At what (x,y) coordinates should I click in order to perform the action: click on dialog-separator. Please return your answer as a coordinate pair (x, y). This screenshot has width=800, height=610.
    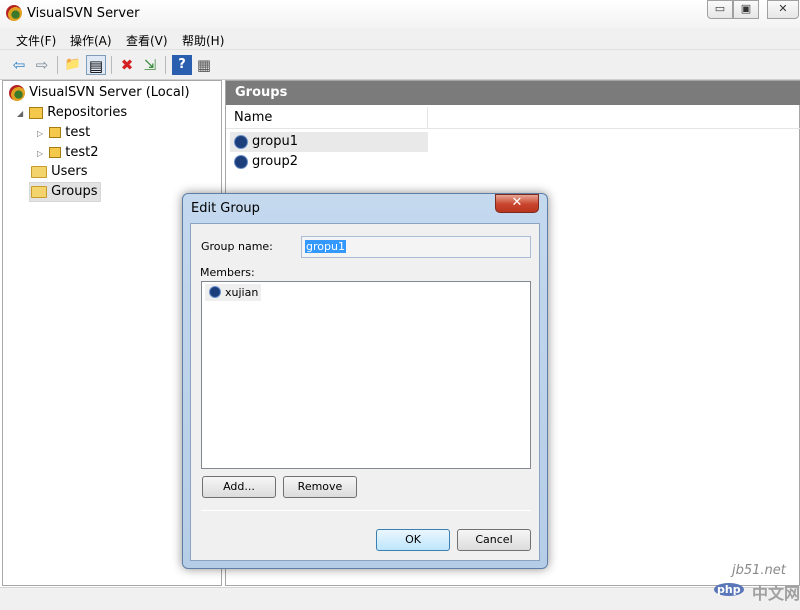
    Looking at the image, I should click on (366, 510).